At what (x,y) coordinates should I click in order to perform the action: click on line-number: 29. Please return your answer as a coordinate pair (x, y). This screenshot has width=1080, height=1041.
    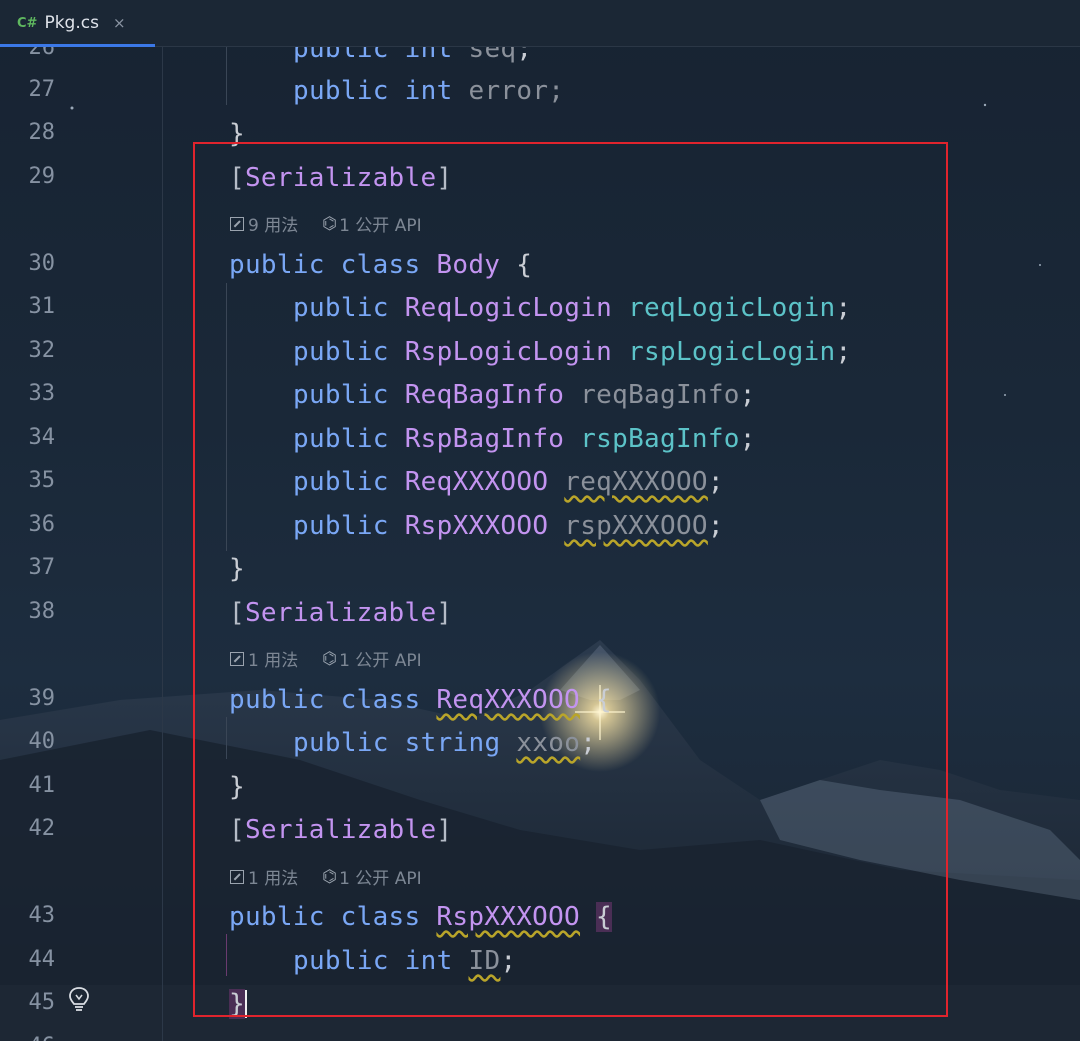
    Looking at the image, I should click on (42, 176).